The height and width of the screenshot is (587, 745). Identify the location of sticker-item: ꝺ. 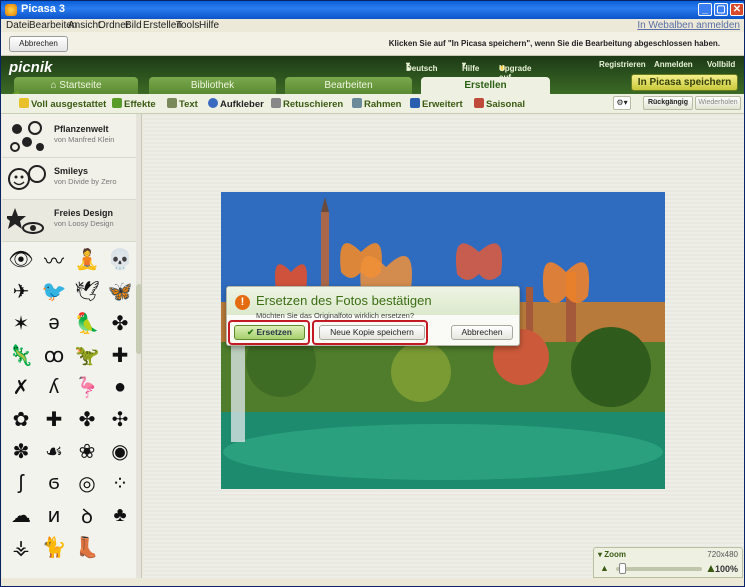
(87, 515).